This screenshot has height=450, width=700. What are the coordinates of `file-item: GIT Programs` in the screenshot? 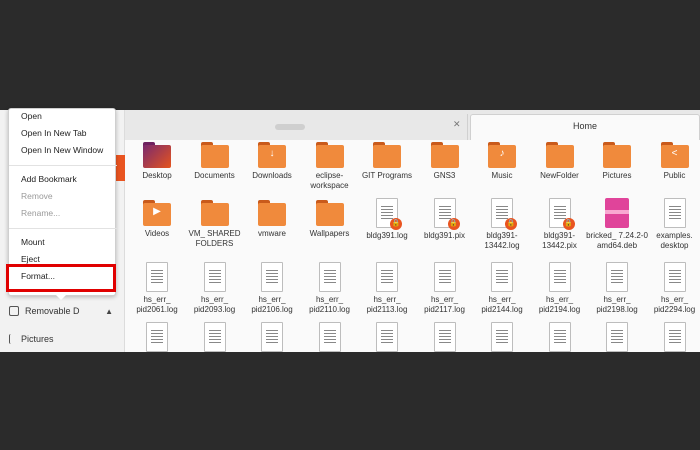 It's located at (387, 160).